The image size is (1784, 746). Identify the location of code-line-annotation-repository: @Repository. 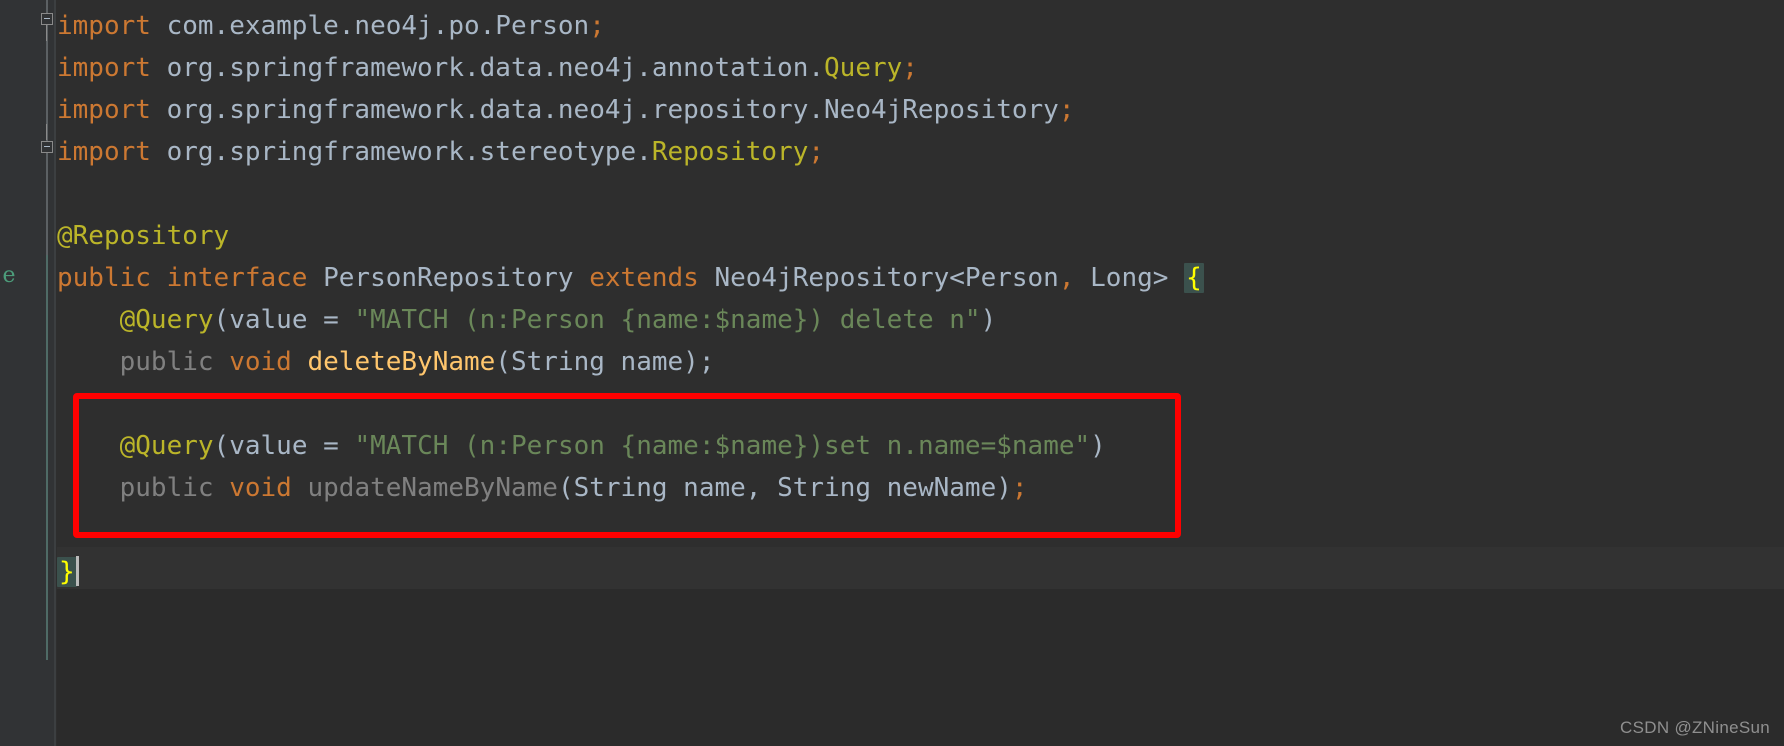
(143, 236).